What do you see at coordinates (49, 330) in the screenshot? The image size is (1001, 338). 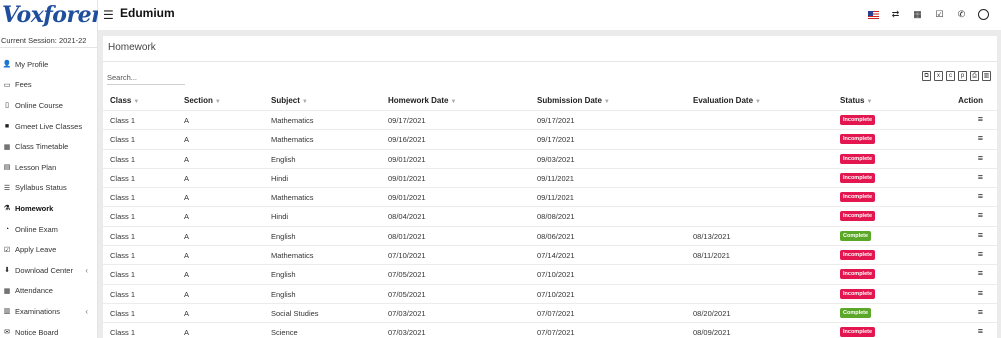 I see `sidebar-item-notice-board: ✉ Notice Board` at bounding box center [49, 330].